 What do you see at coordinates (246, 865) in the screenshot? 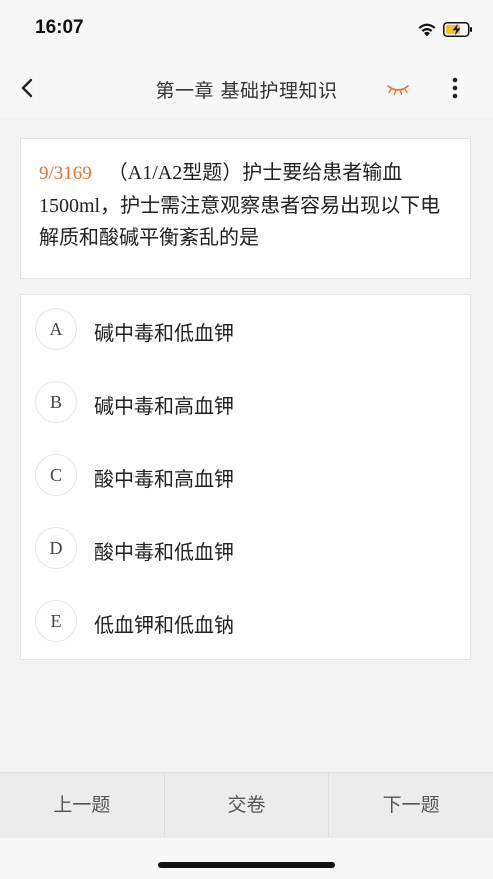
I see `home-indicator` at bounding box center [246, 865].